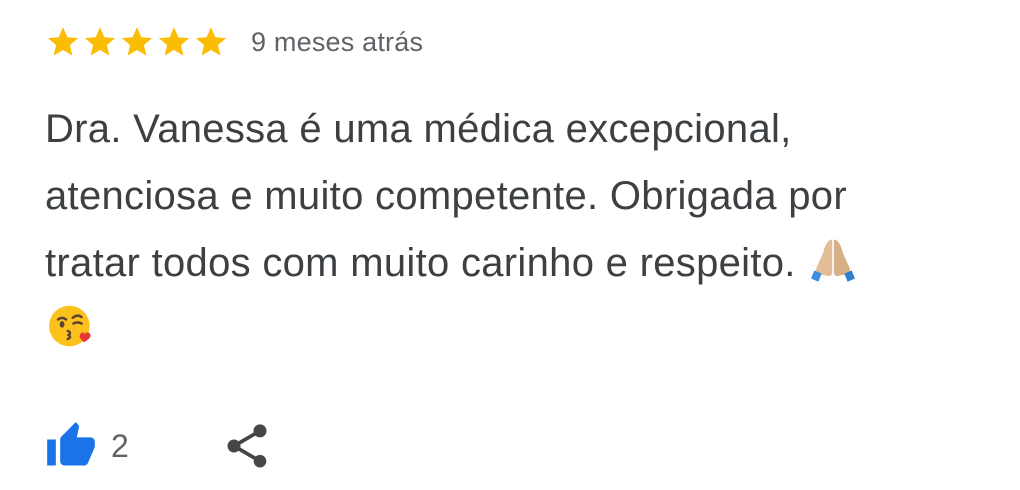 The height and width of the screenshot is (490, 1020). What do you see at coordinates (71, 444) in the screenshot?
I see `thumb-up-icon` at bounding box center [71, 444].